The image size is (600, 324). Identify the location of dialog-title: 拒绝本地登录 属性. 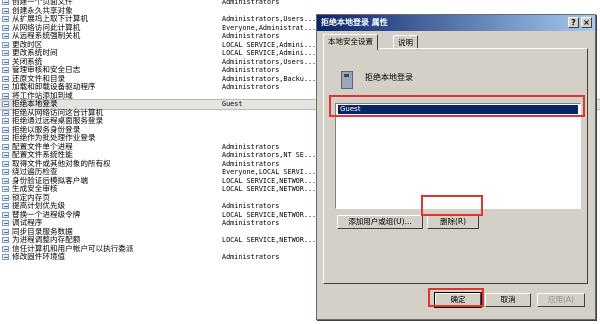
(354, 22).